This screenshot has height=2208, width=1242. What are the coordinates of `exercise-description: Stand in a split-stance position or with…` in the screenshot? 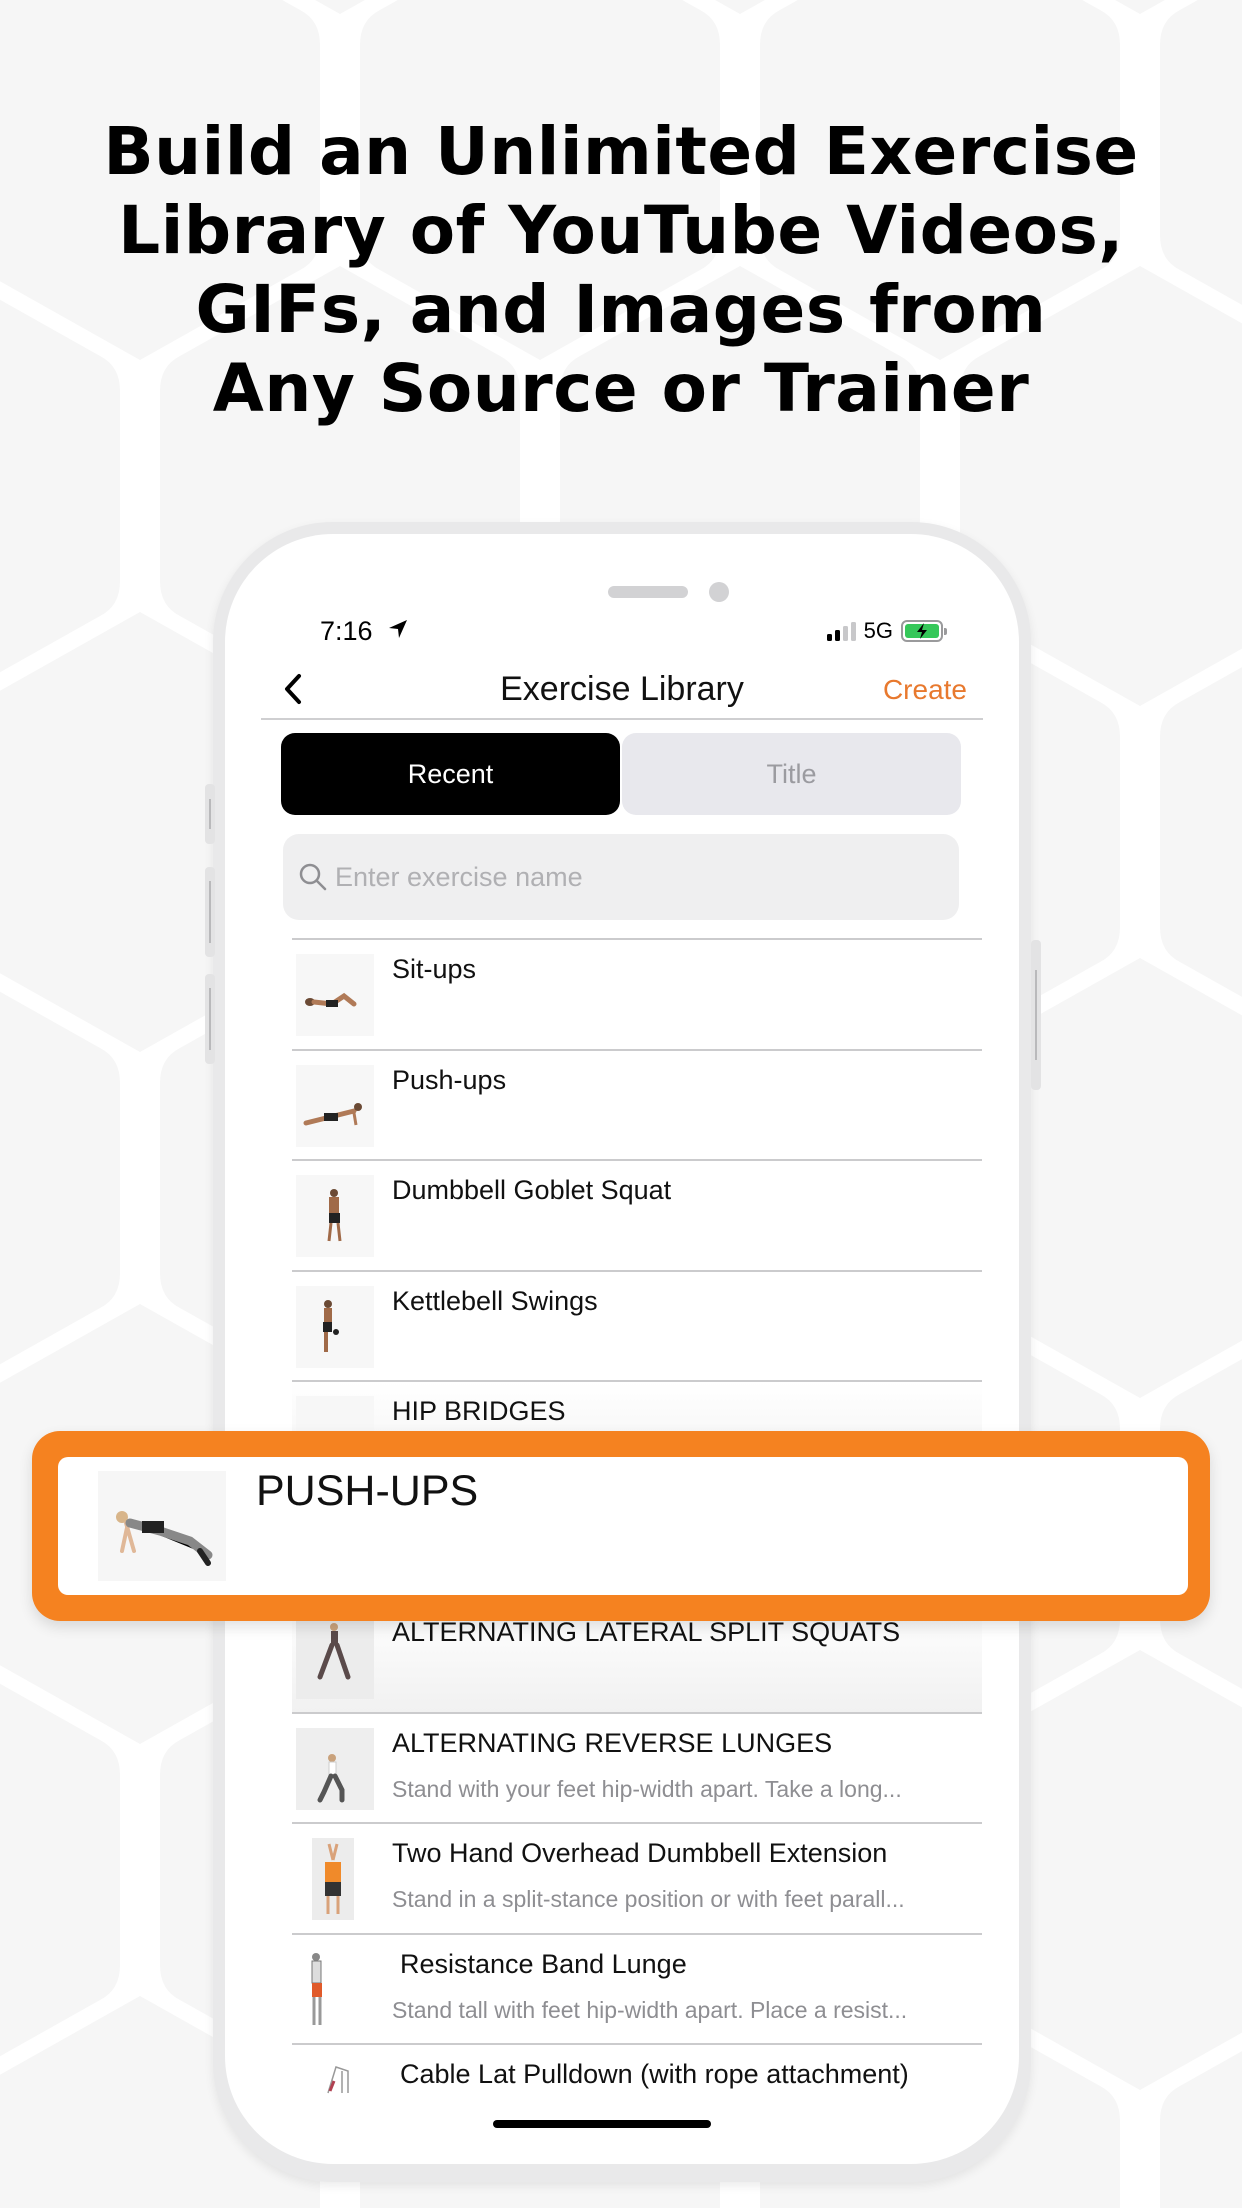 It's located at (648, 1899).